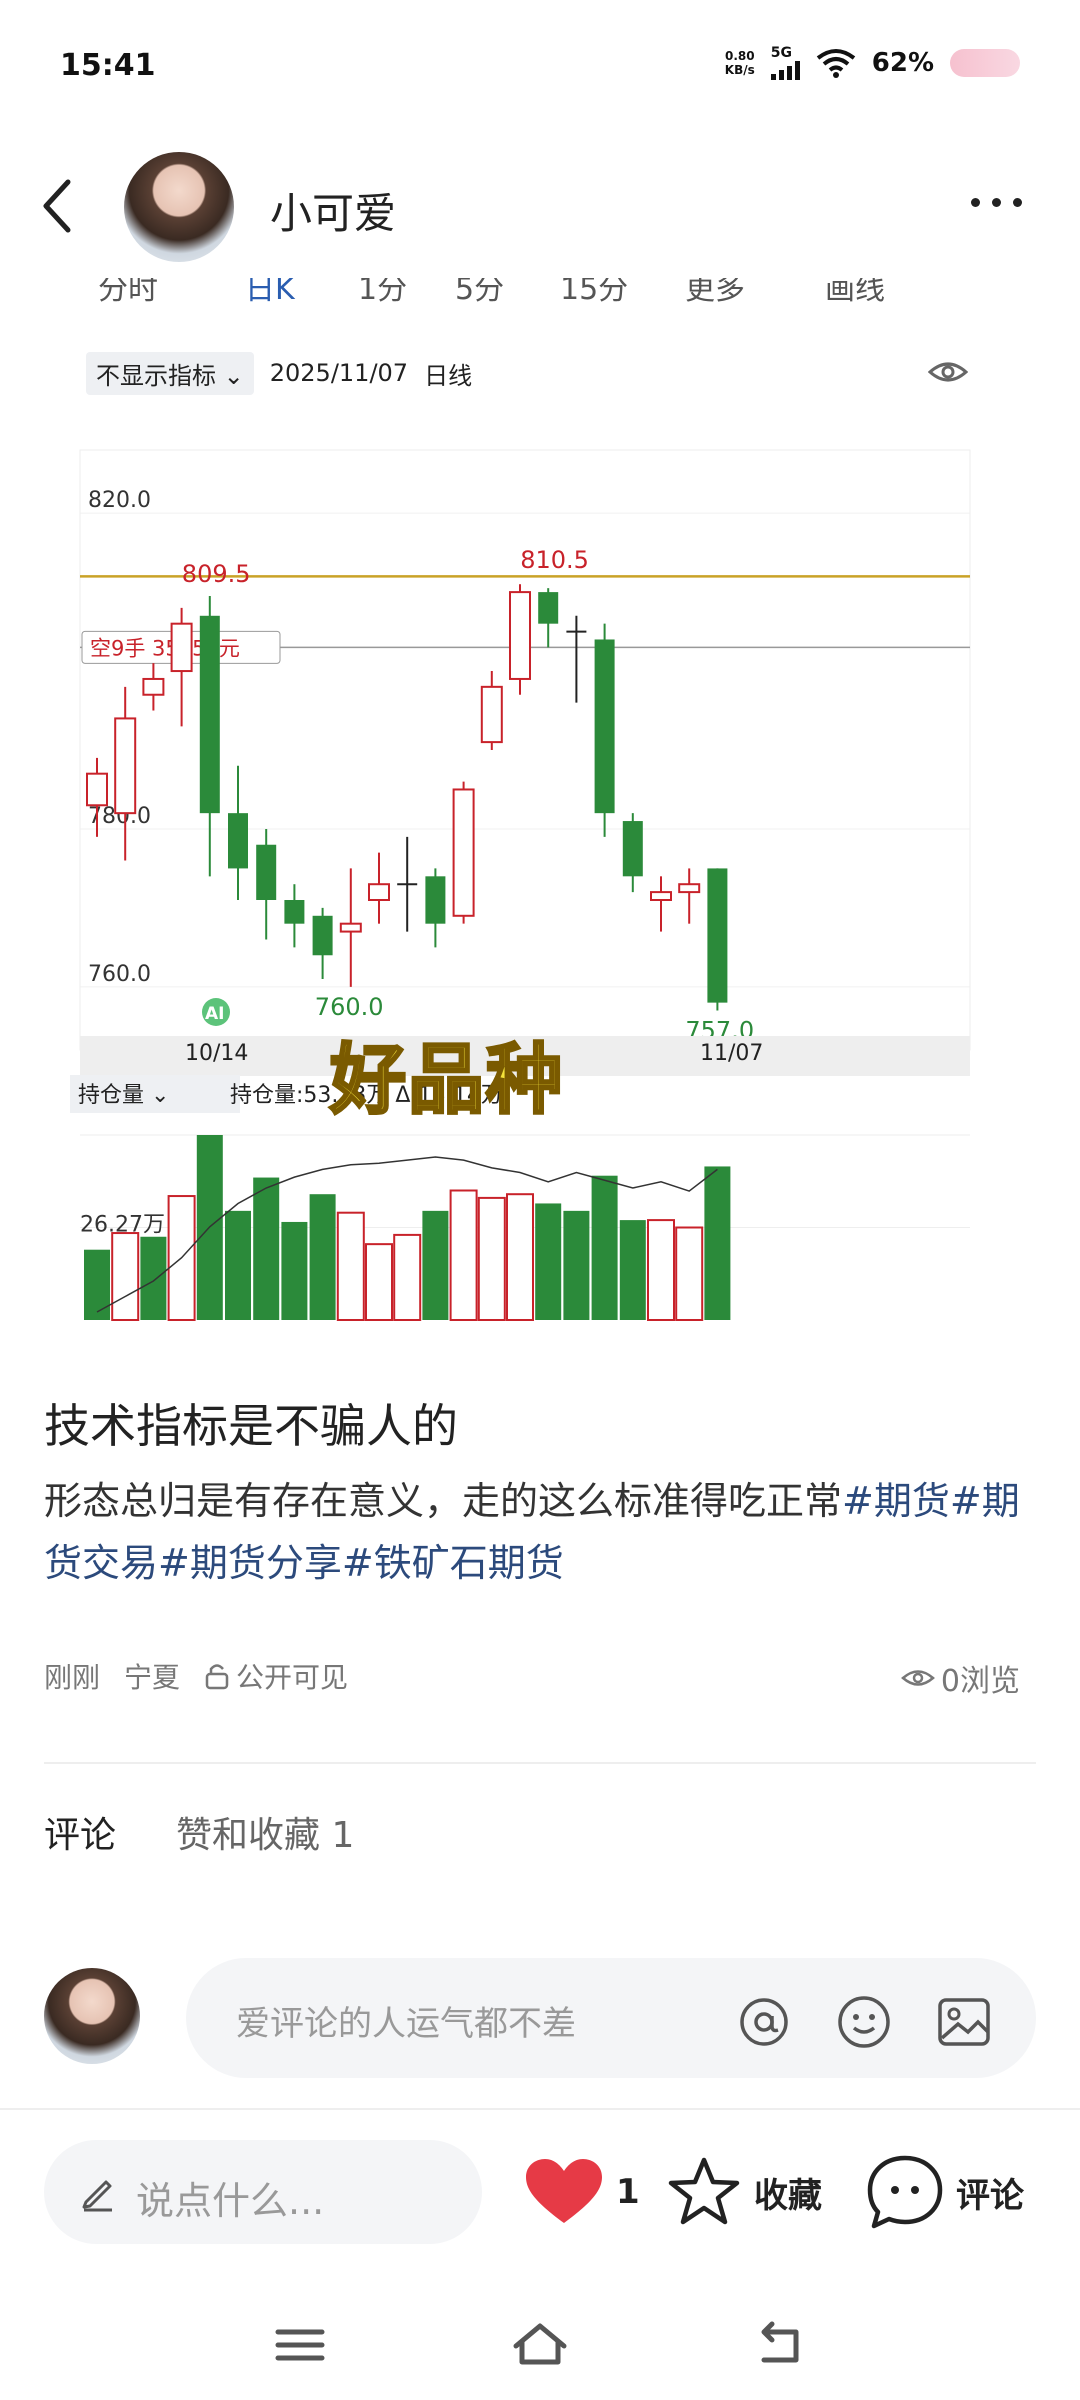 This screenshot has width=1080, height=2400. Describe the element at coordinates (788, 2195) in the screenshot. I see `favorite-label: 收藏` at that location.